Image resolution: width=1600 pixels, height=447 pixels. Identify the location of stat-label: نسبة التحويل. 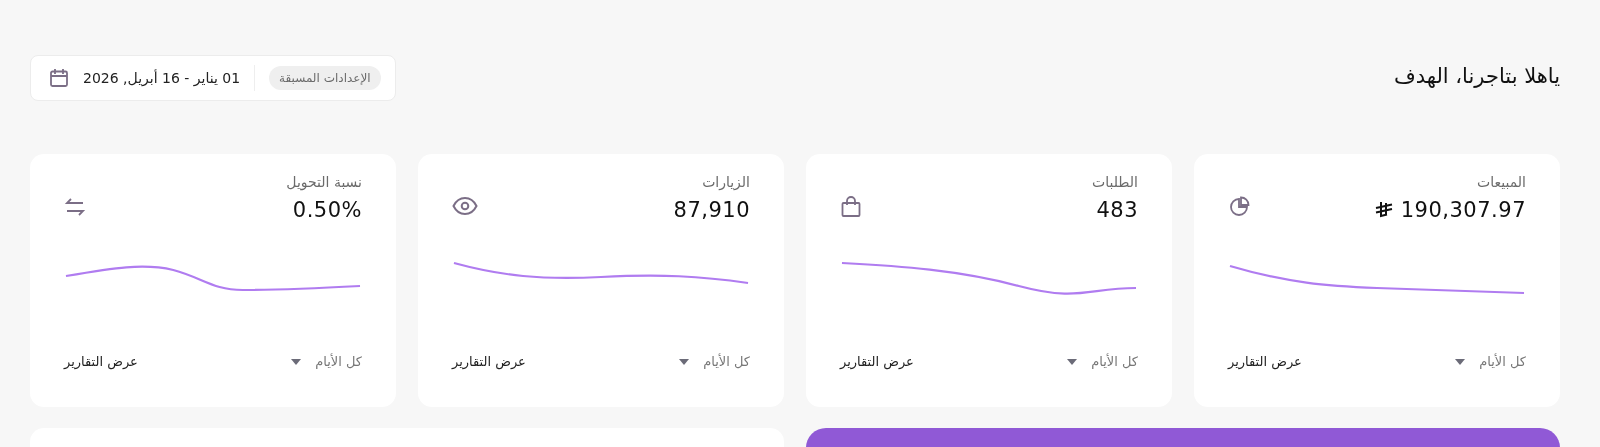
(324, 182).